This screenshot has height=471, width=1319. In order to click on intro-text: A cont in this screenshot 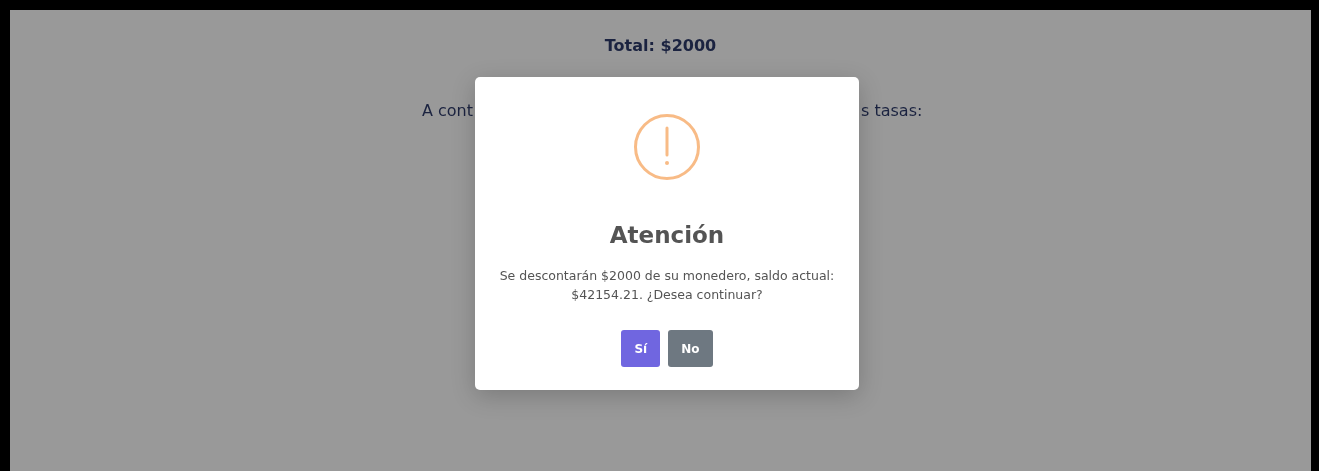, I will do `click(447, 110)`.